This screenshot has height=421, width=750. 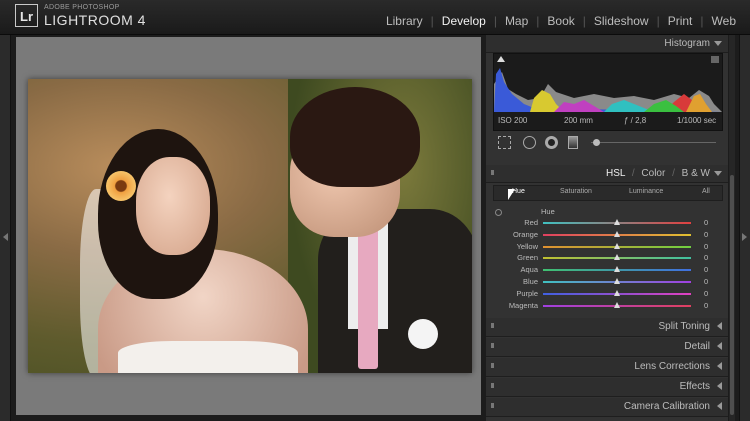 I want to click on hue-row-yellow: Yellow 0, so click(x=607, y=247).